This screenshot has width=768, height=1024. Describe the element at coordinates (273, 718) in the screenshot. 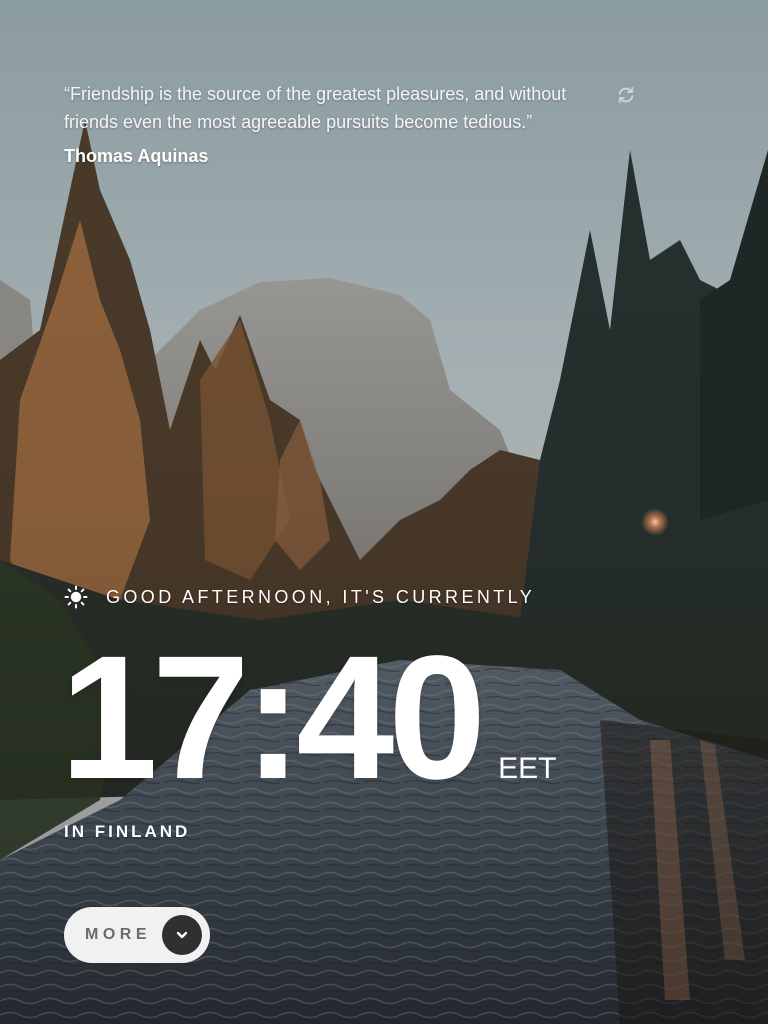

I see `clock-time: 17:40` at that location.